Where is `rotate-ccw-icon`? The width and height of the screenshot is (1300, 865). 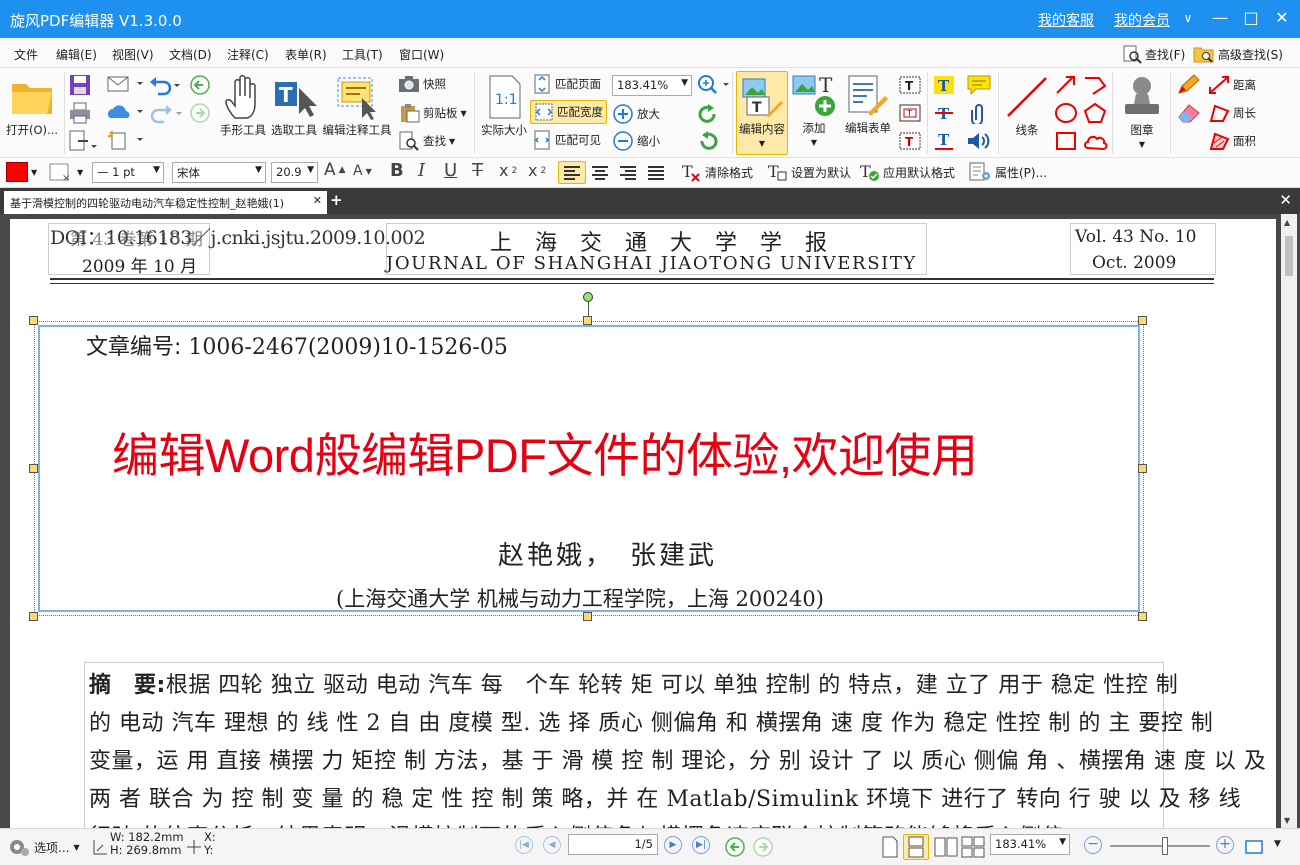 rotate-ccw-icon is located at coordinates (708, 141).